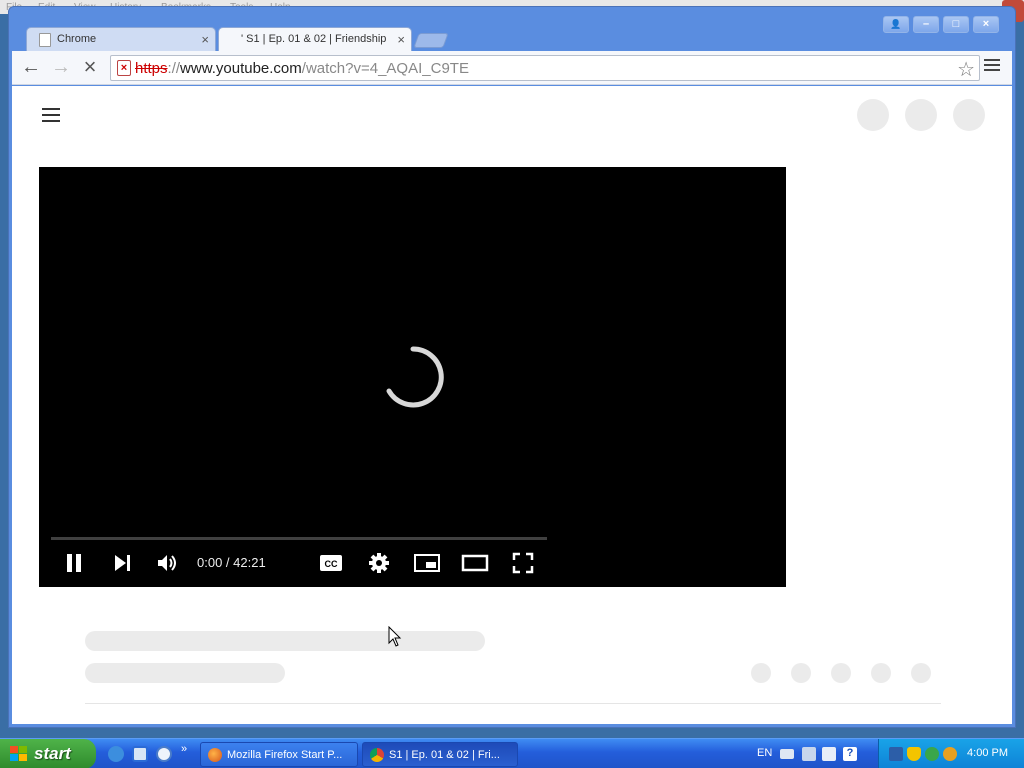  I want to click on stop-loading-button: ×, so click(90, 67).